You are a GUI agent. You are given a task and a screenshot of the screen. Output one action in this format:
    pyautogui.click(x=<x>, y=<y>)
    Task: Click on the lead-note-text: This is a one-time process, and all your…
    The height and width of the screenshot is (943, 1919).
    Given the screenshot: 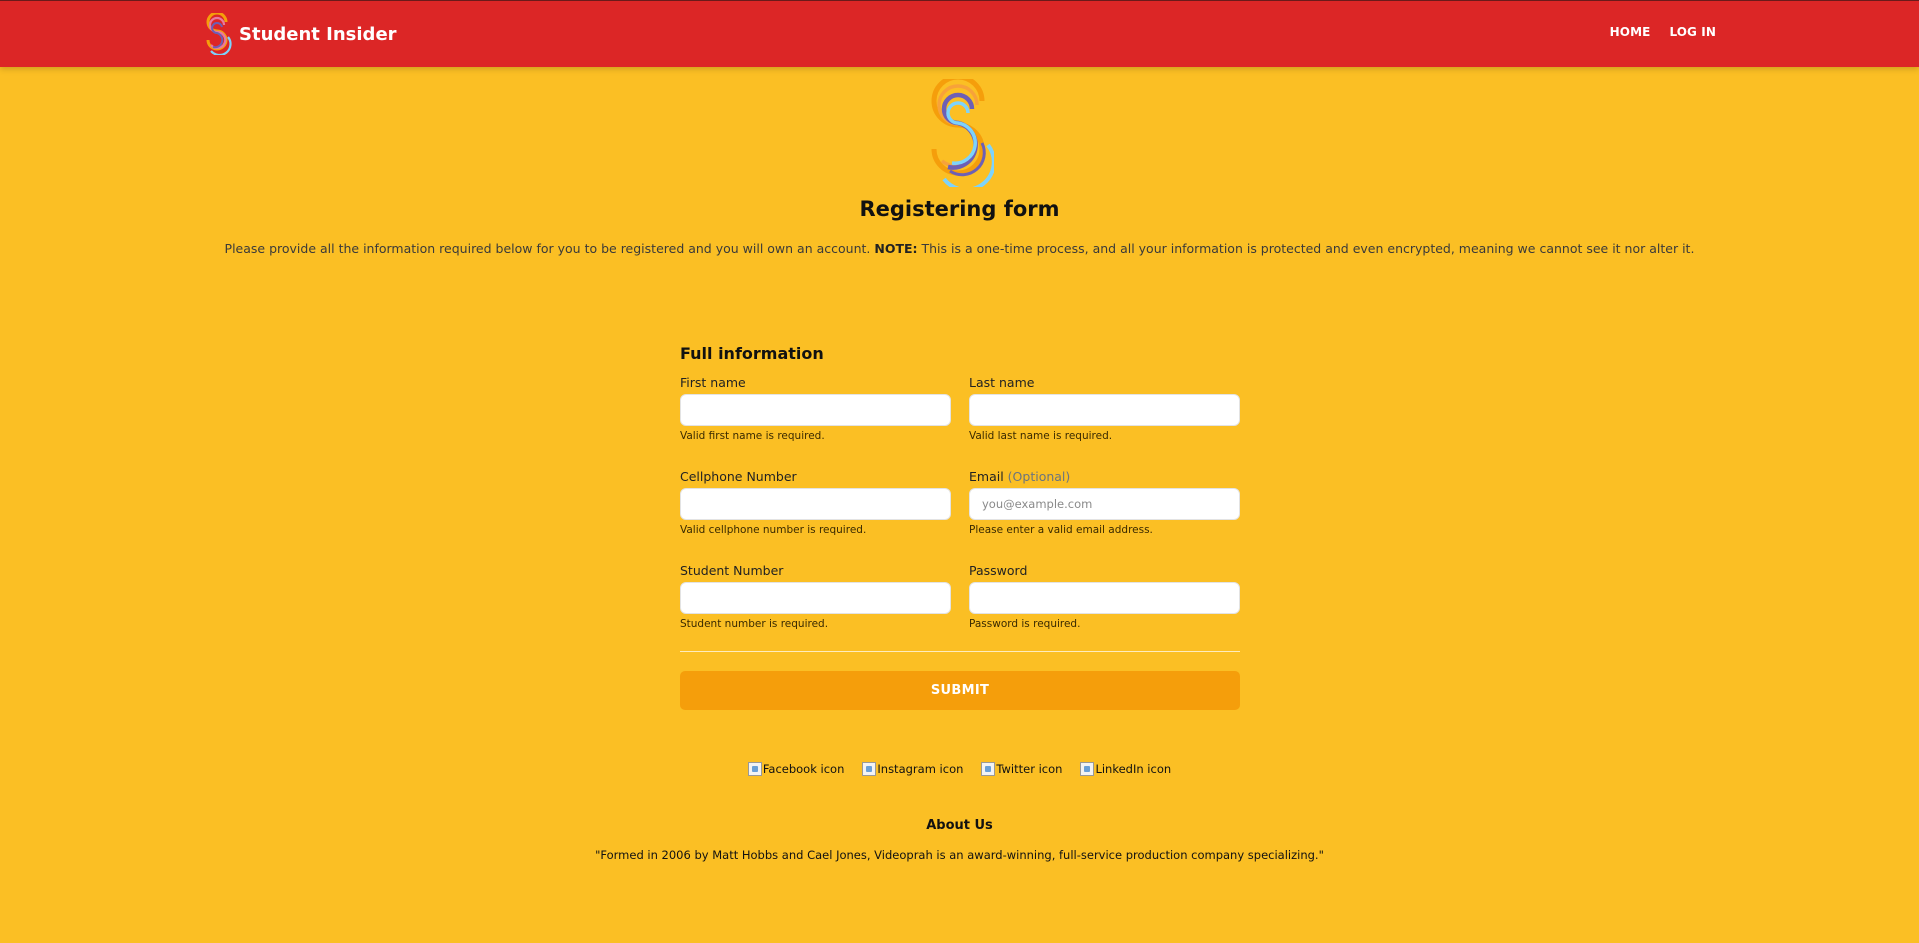 What is the action you would take?
    pyautogui.click(x=1308, y=248)
    